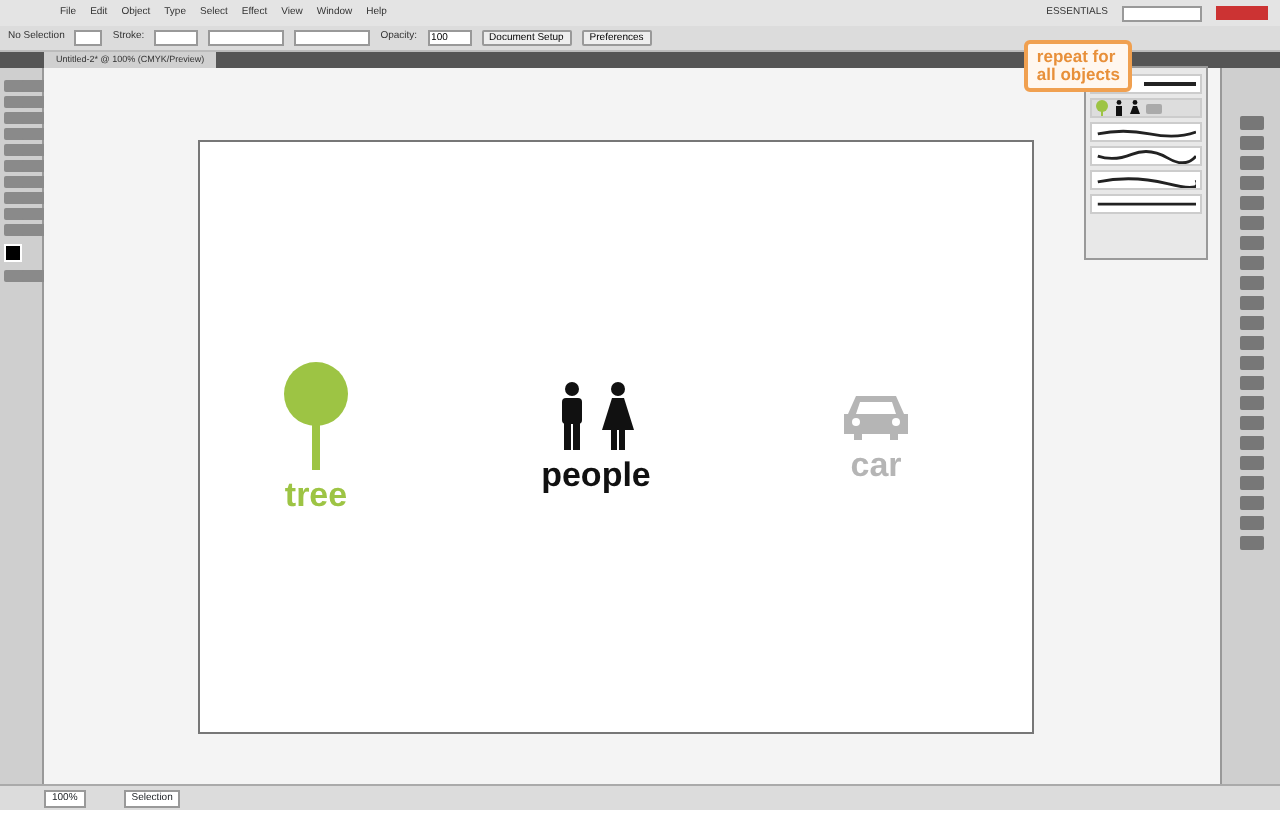 Image resolution: width=1280 pixels, height=838 pixels. I want to click on callout-text: repeat for all objects, so click(1078, 66).